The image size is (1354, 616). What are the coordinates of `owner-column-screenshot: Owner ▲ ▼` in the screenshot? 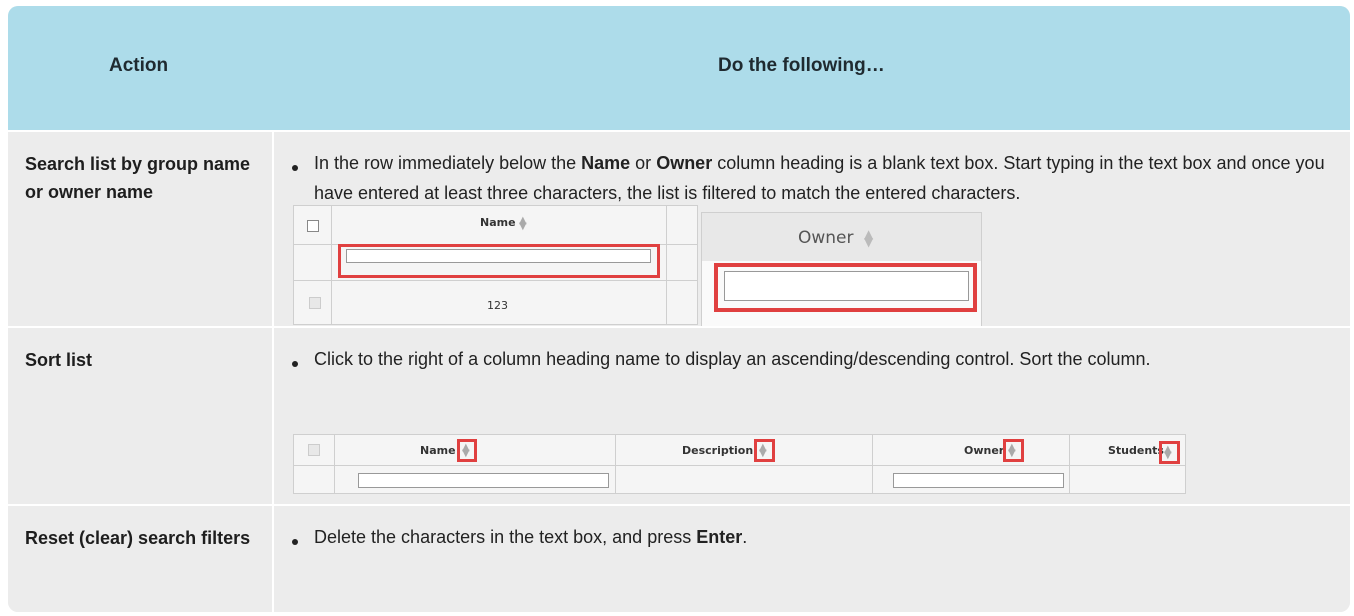 It's located at (841, 270).